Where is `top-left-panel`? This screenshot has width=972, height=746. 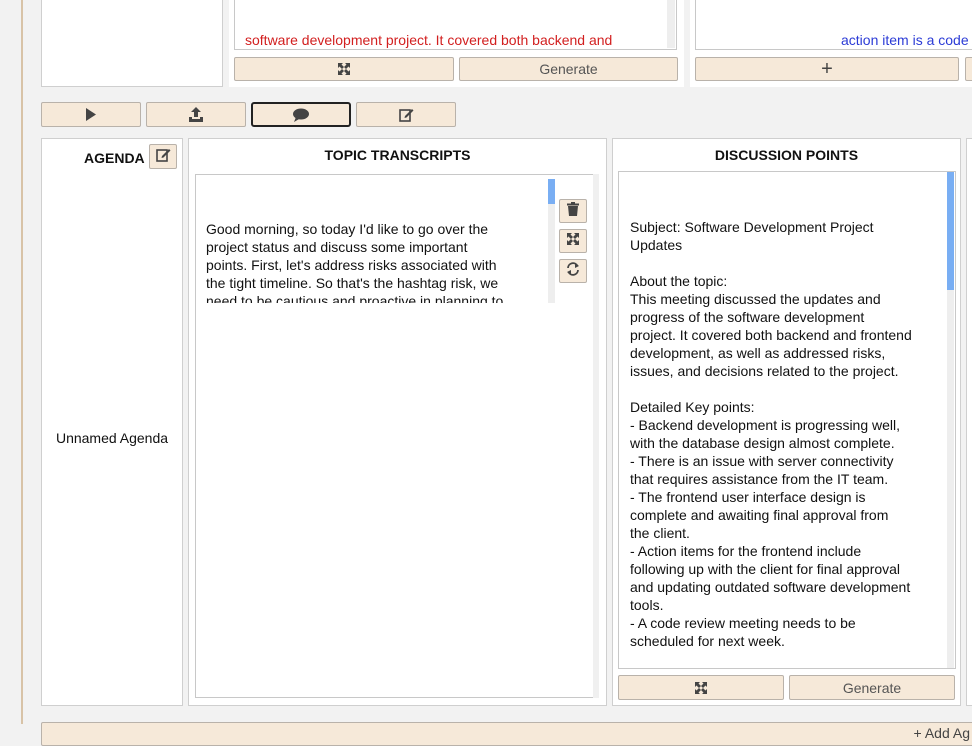
top-left-panel is located at coordinates (132, 43).